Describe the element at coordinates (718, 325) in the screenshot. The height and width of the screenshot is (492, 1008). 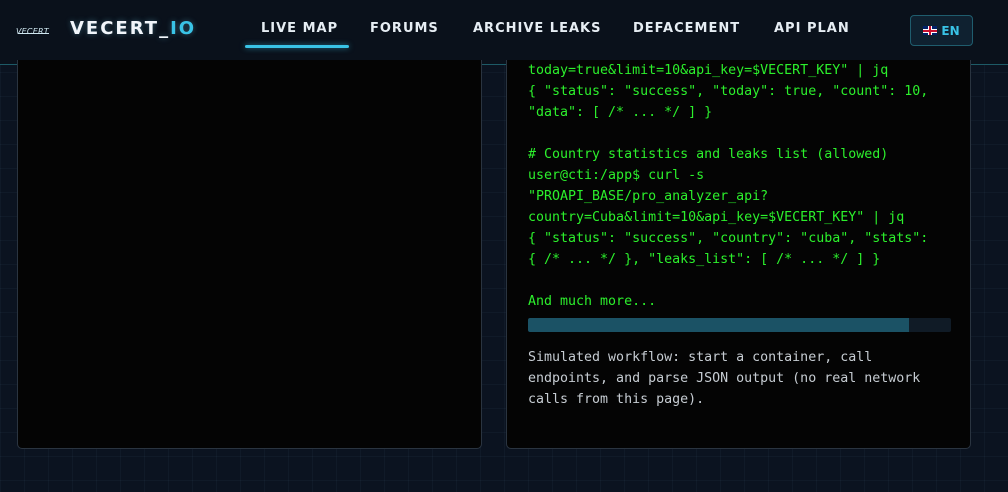
I see `progress-fill` at that location.